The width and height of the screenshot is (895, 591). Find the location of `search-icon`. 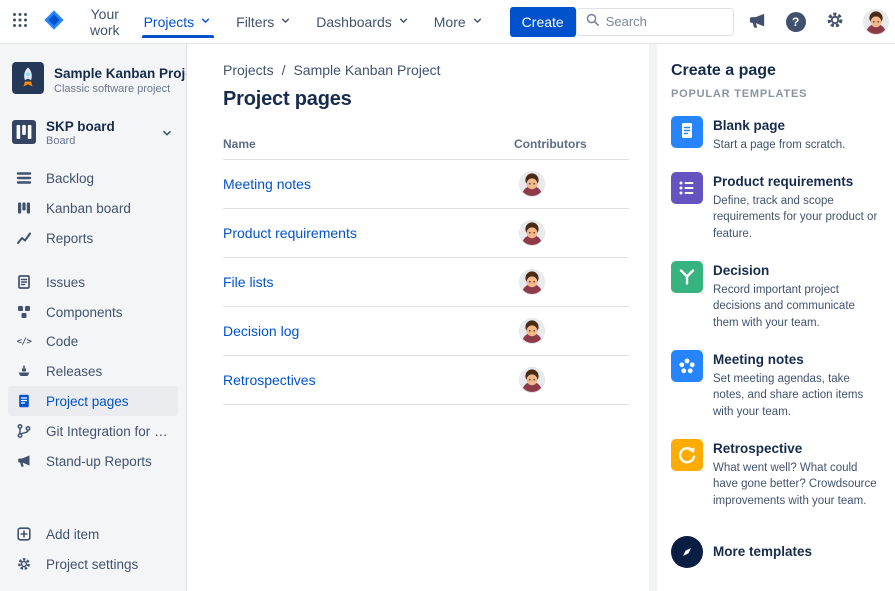

search-icon is located at coordinates (592, 22).